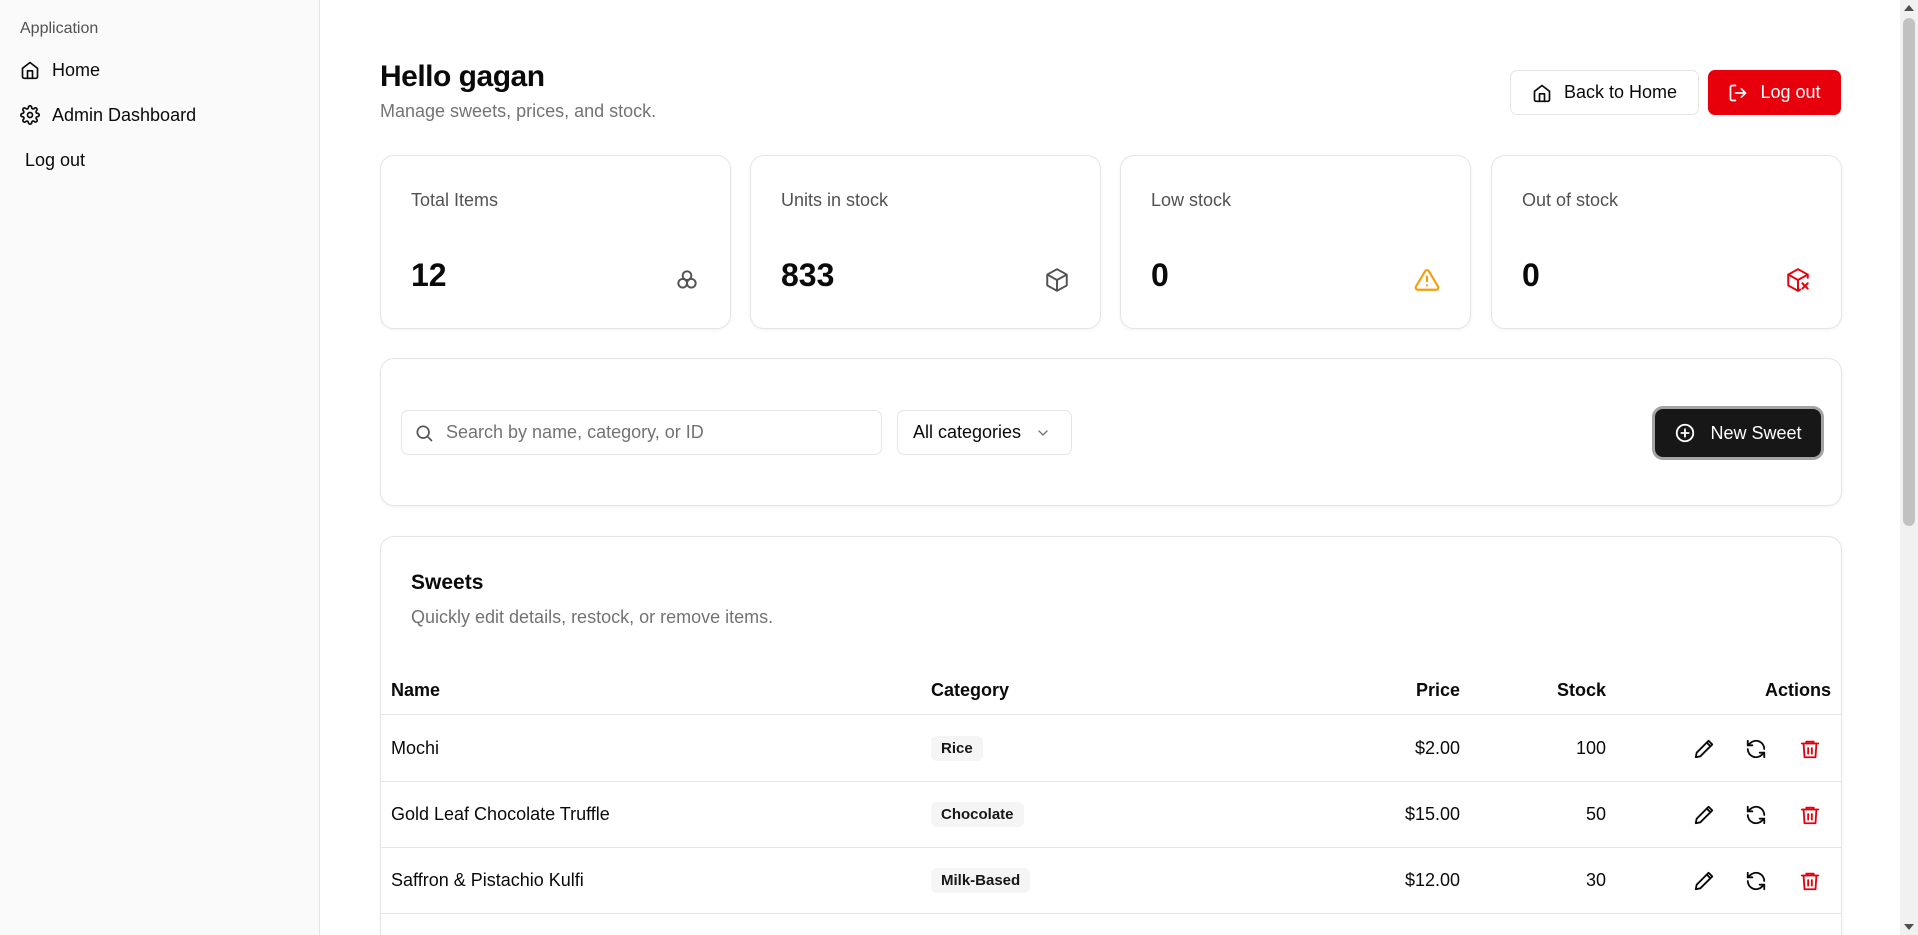  Describe the element at coordinates (1432, 880) in the screenshot. I see `cell-price: $12.00` at that location.